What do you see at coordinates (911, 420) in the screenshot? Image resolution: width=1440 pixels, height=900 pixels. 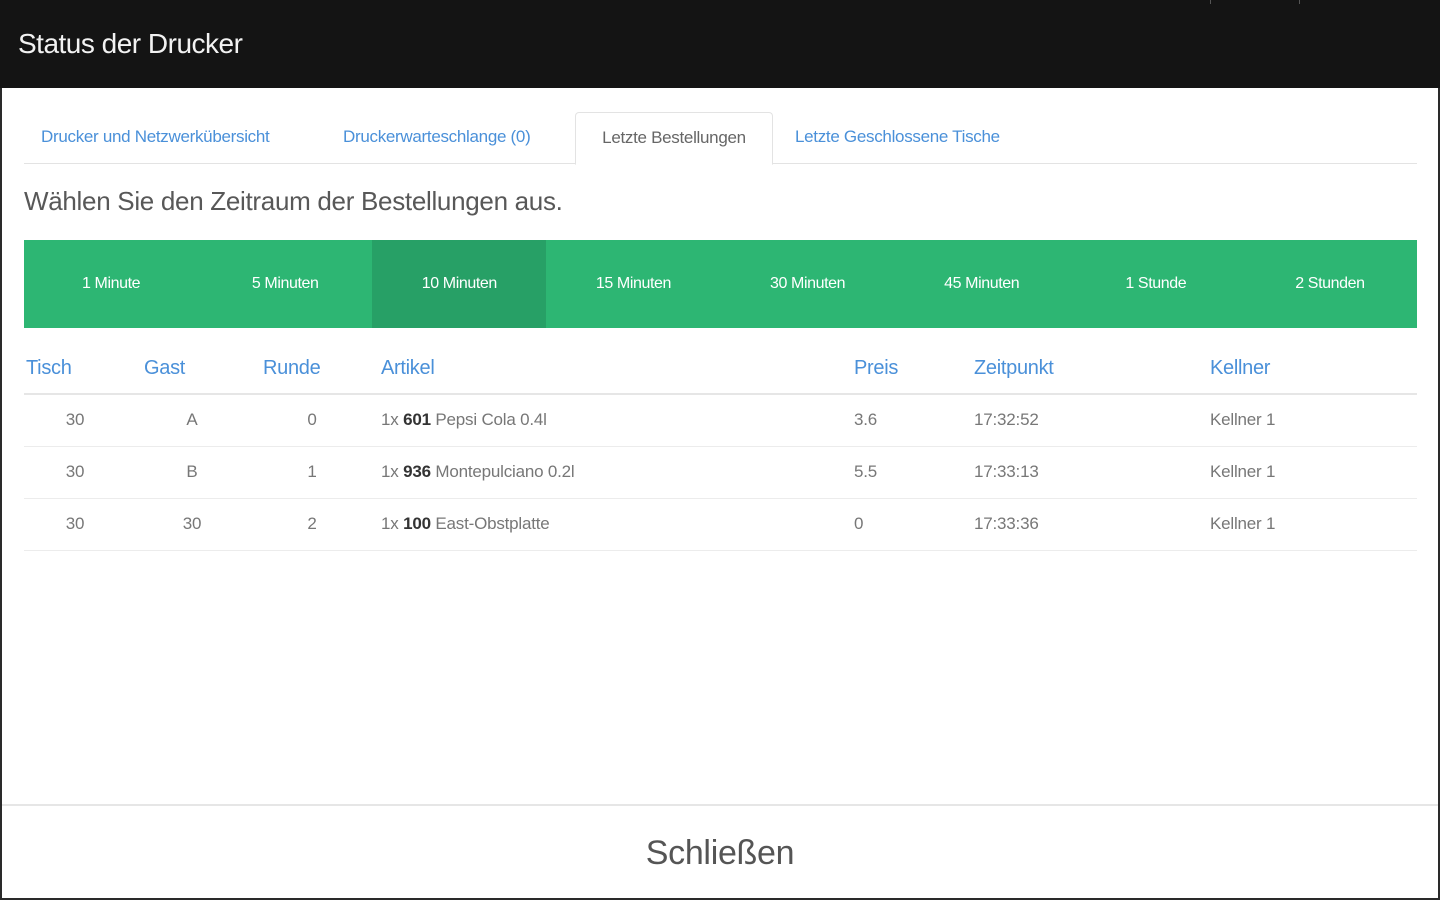 I see `cell-preis: 3.6` at bounding box center [911, 420].